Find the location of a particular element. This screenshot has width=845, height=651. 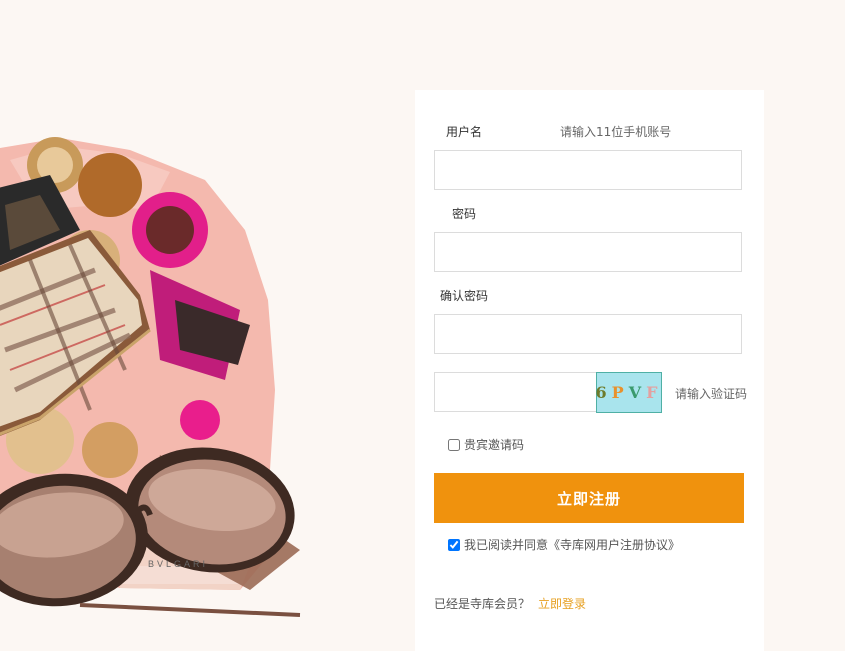

member-prompt: 已经是寺库会员？ is located at coordinates (482, 604).